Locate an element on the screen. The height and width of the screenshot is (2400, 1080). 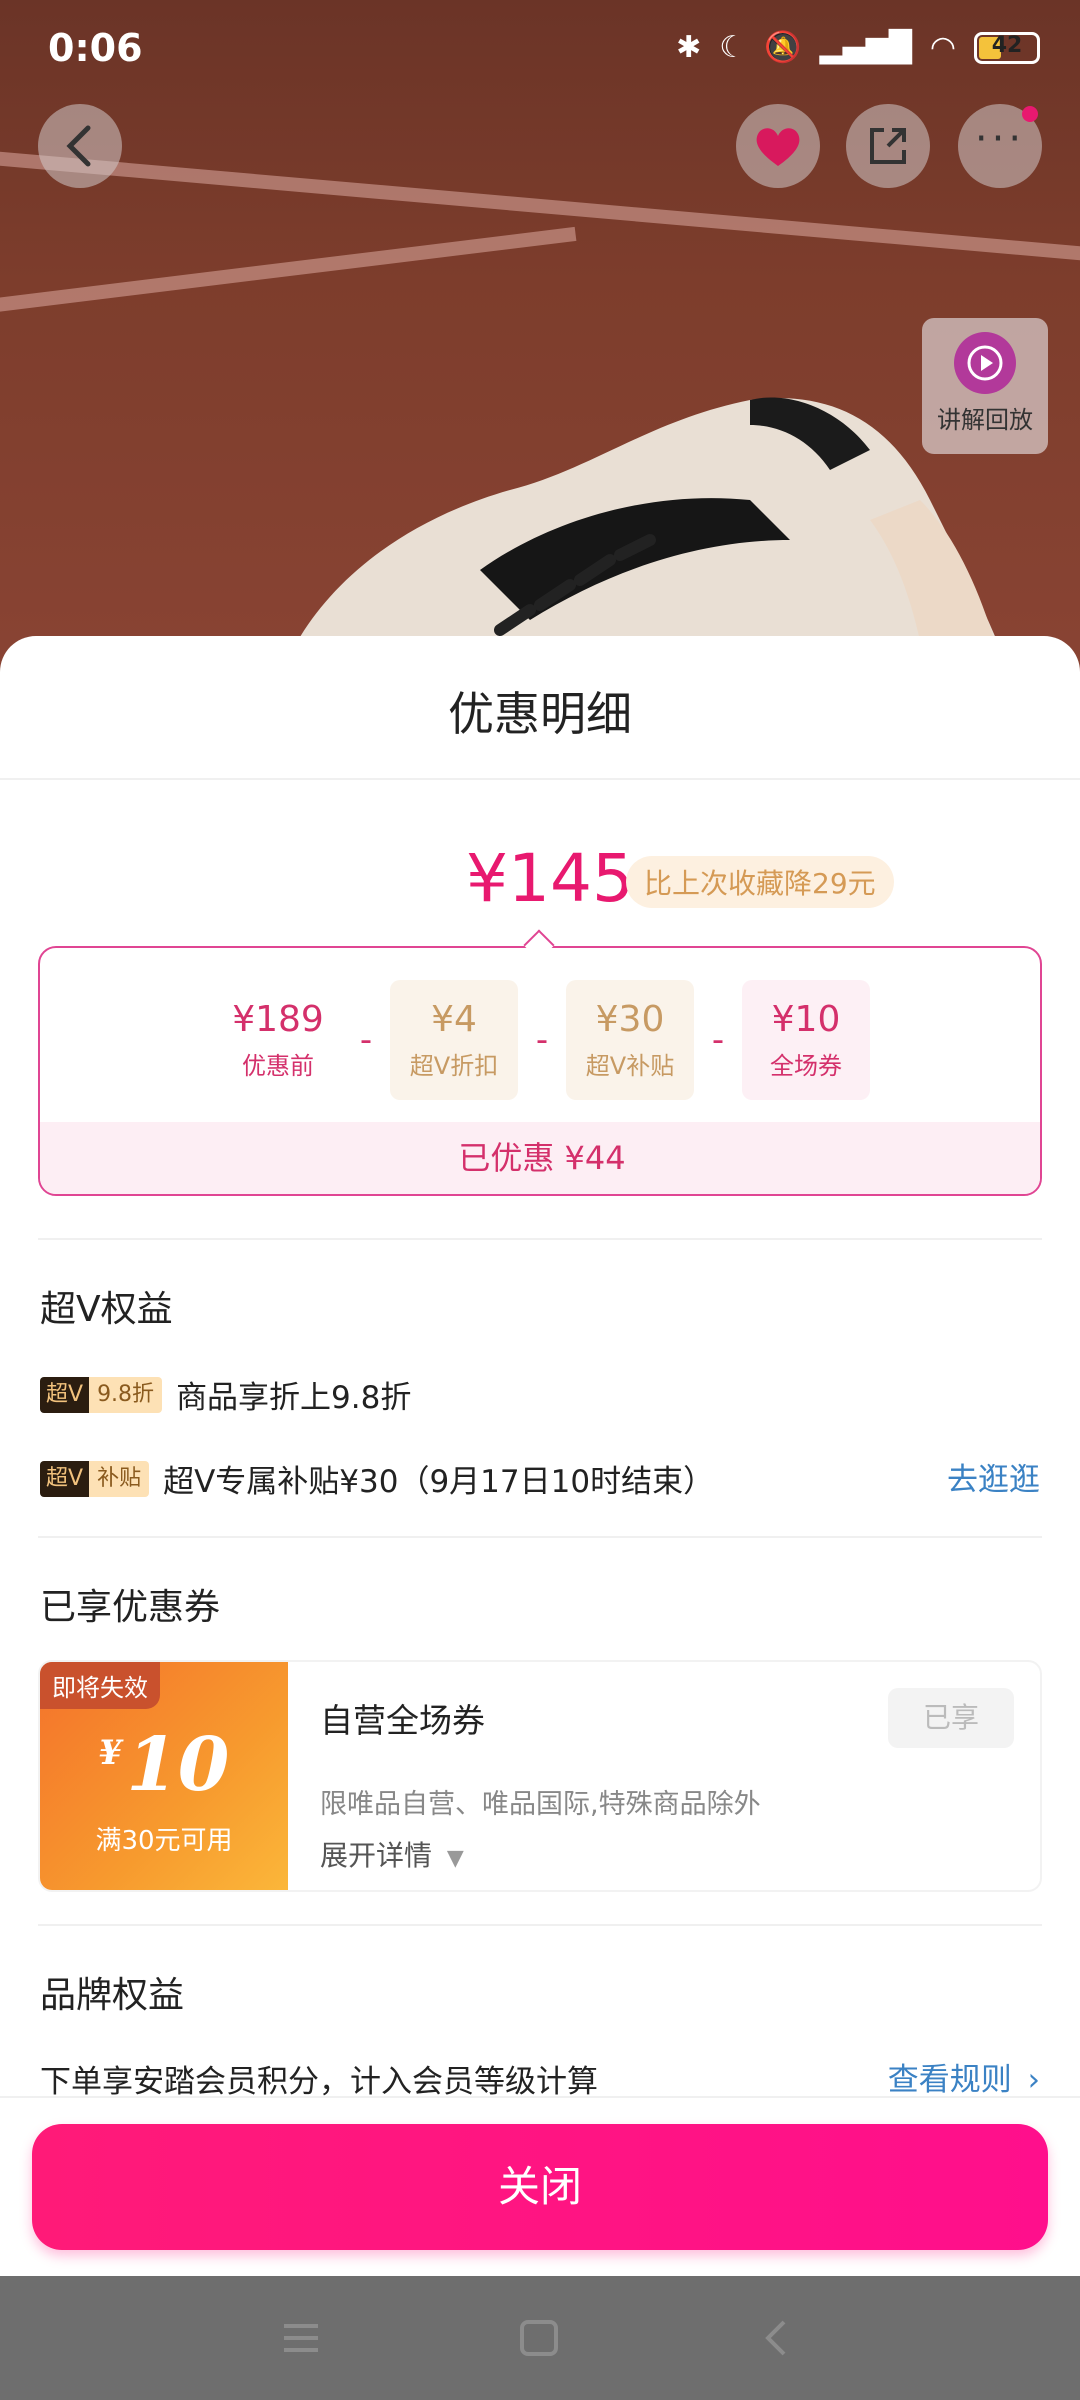
expand-details-button: 展开详情 ▼ is located at coordinates (392, 1854).